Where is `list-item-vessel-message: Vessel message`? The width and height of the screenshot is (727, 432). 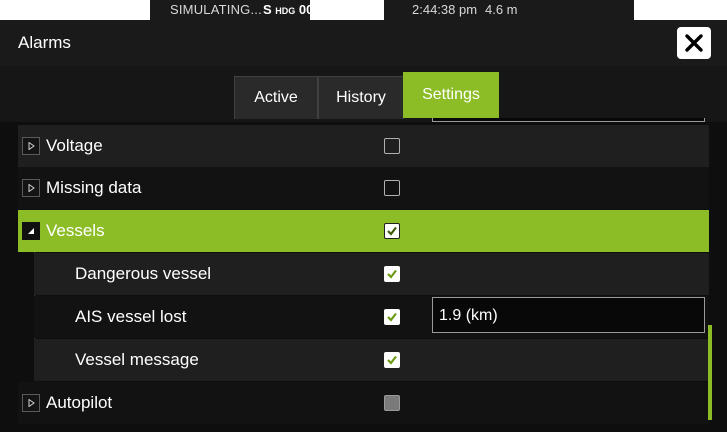
list-item-vessel-message: Vessel message is located at coordinates (371, 360).